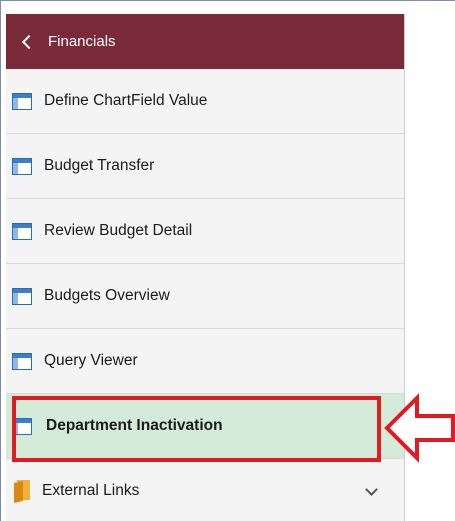 This screenshot has width=455, height=521. What do you see at coordinates (22, 491) in the screenshot?
I see `folder-icon` at bounding box center [22, 491].